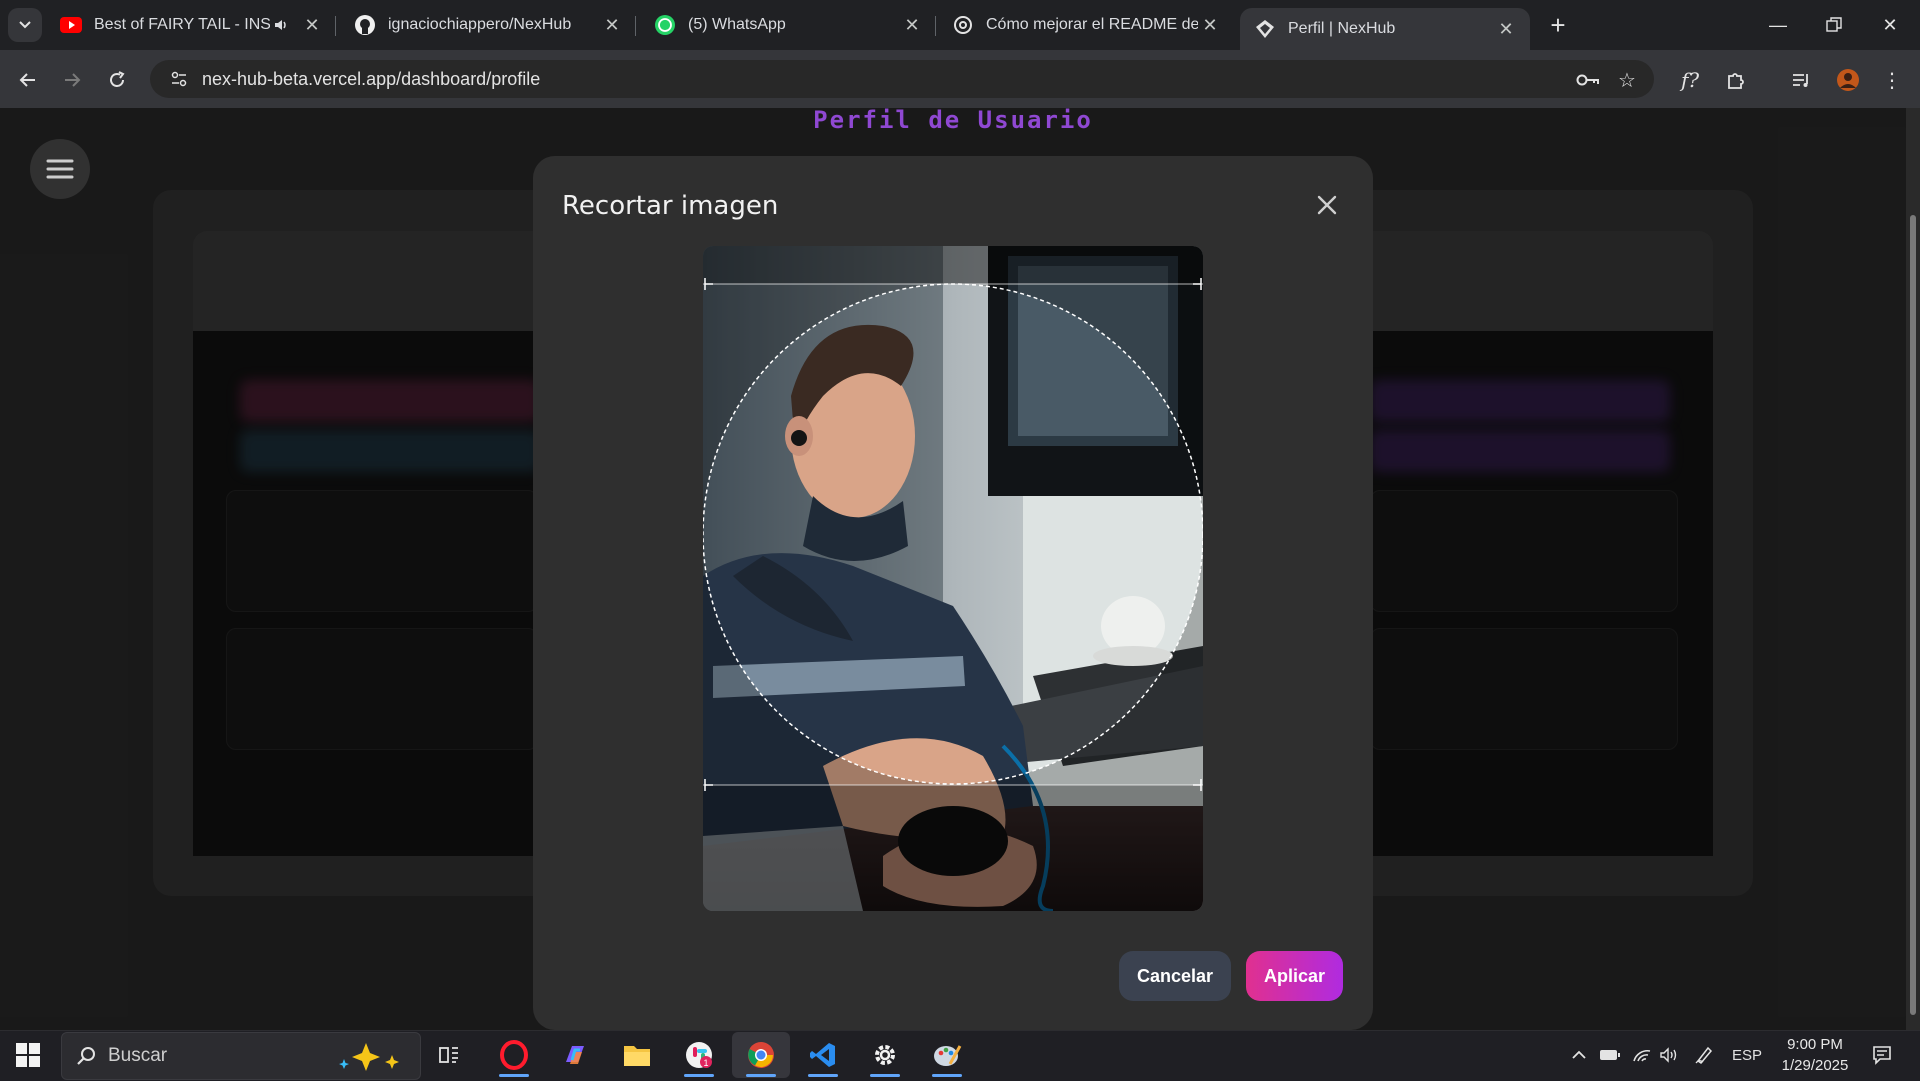 The width and height of the screenshot is (1920, 1081). I want to click on chatgpt-icon, so click(963, 25).